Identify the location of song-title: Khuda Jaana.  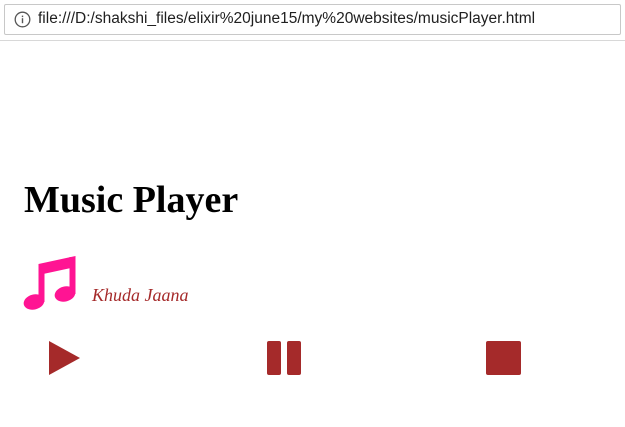
(140, 295).